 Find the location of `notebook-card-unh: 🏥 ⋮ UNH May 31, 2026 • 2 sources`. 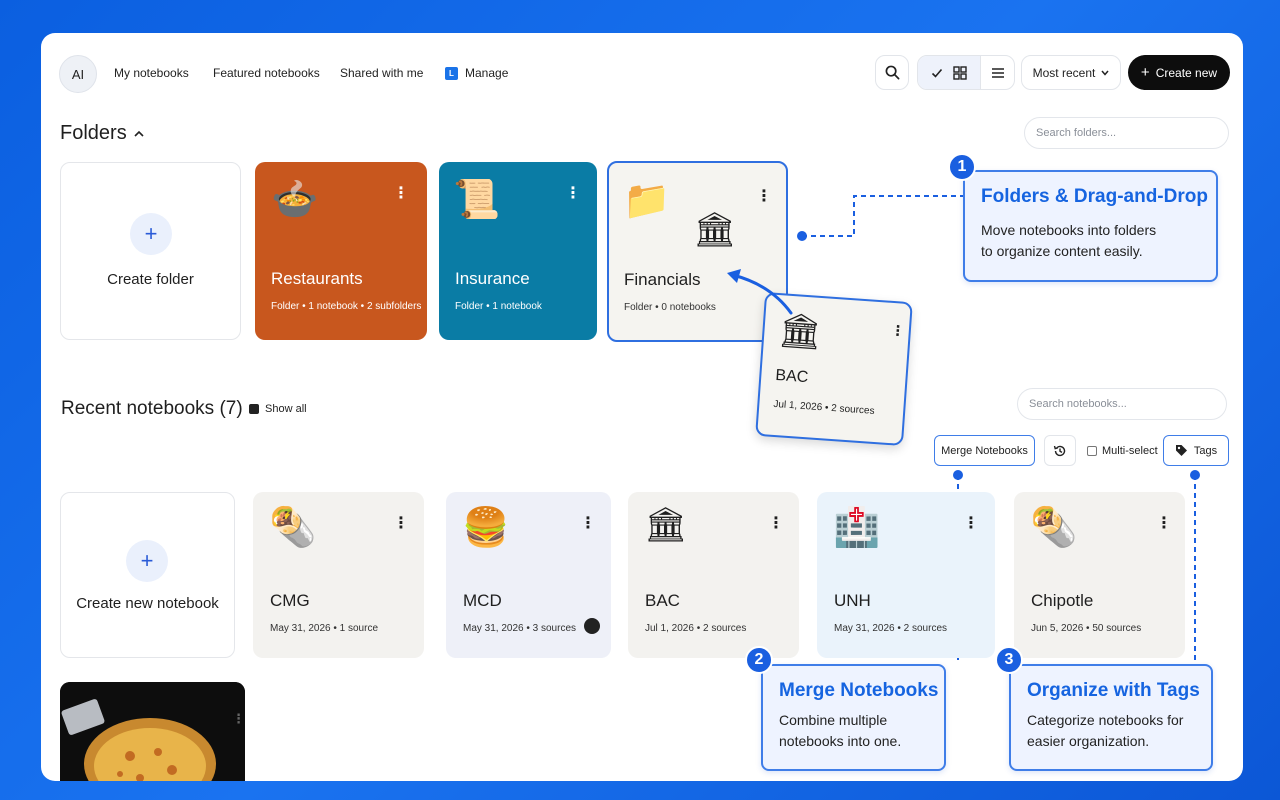

notebook-card-unh: 🏥 ⋮ UNH May 31, 2026 • 2 sources is located at coordinates (906, 575).